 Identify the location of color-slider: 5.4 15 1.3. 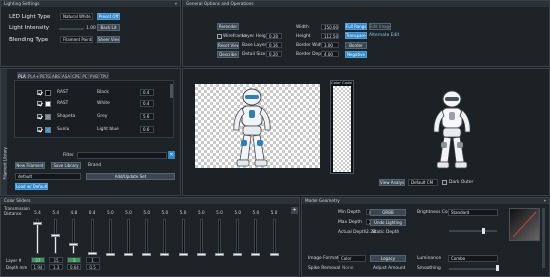
(56, 243).